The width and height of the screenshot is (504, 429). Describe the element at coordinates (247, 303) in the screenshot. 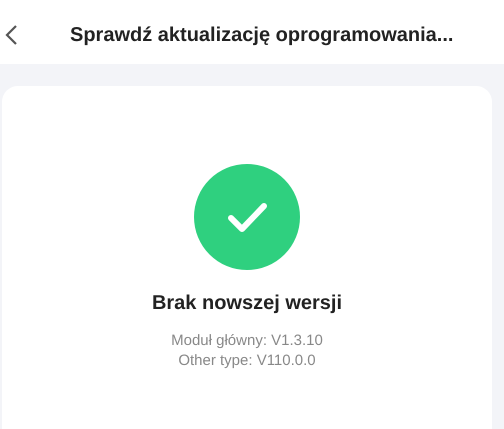

I see `status-title: Brak nowszej wersji` at that location.